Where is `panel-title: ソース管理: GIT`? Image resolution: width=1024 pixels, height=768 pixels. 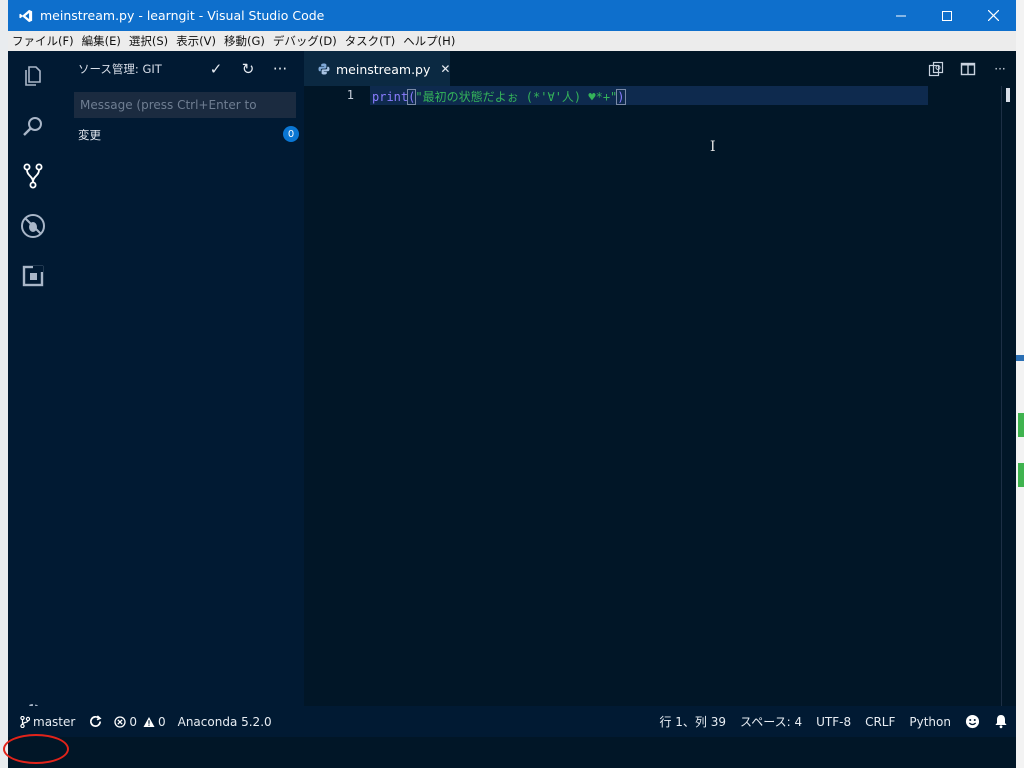 panel-title: ソース管理: GIT is located at coordinates (120, 69).